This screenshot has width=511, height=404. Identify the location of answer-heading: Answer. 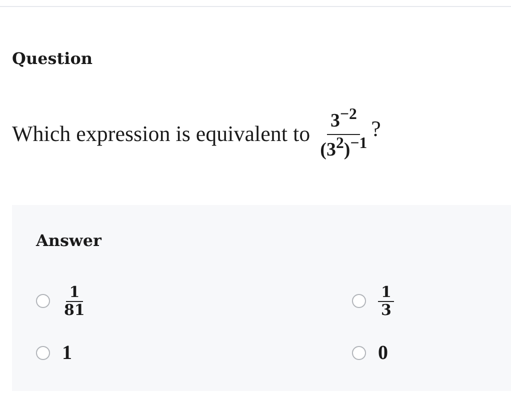
(69, 240).